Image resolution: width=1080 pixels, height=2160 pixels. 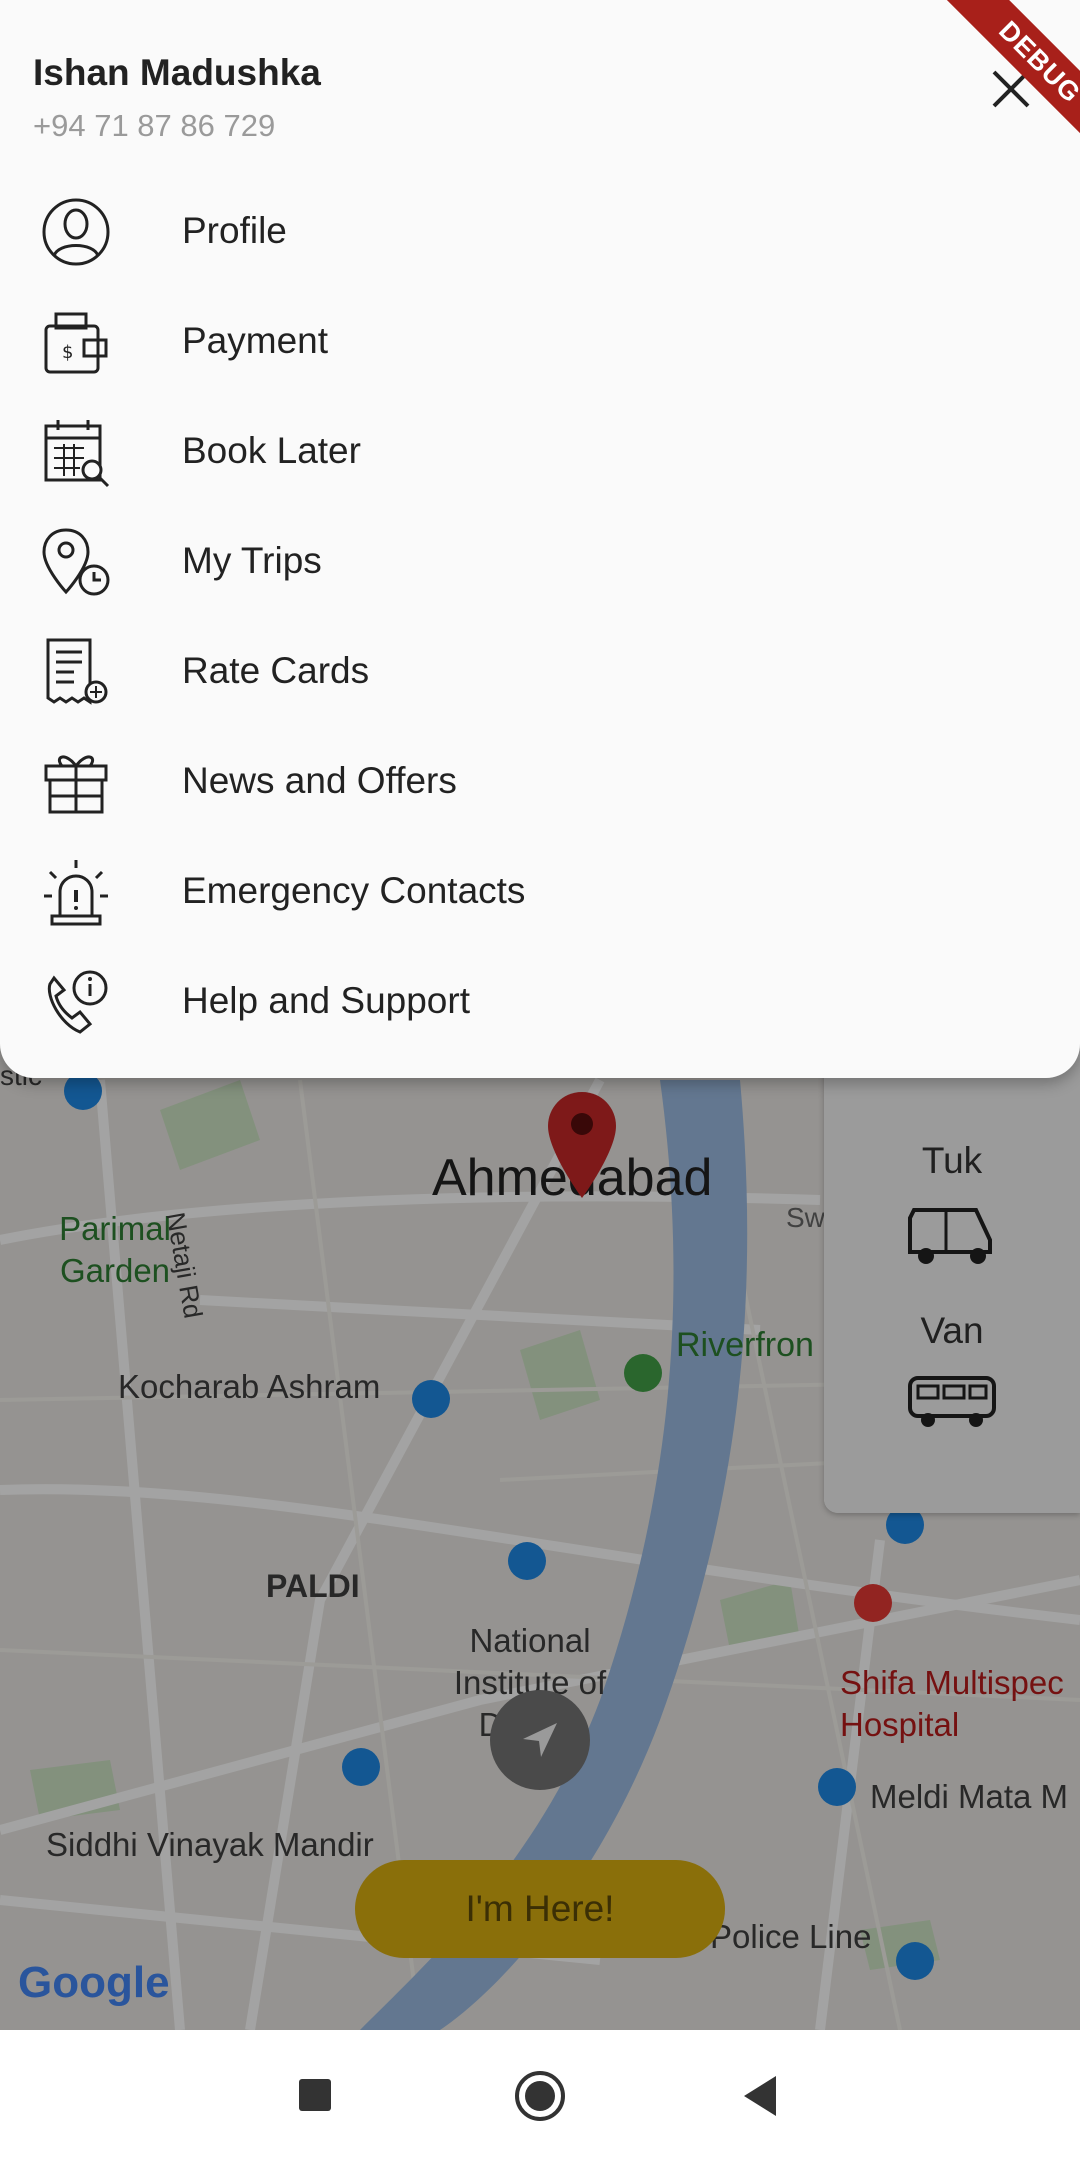 What do you see at coordinates (76, 232) in the screenshot?
I see `user-profile-icon` at bounding box center [76, 232].